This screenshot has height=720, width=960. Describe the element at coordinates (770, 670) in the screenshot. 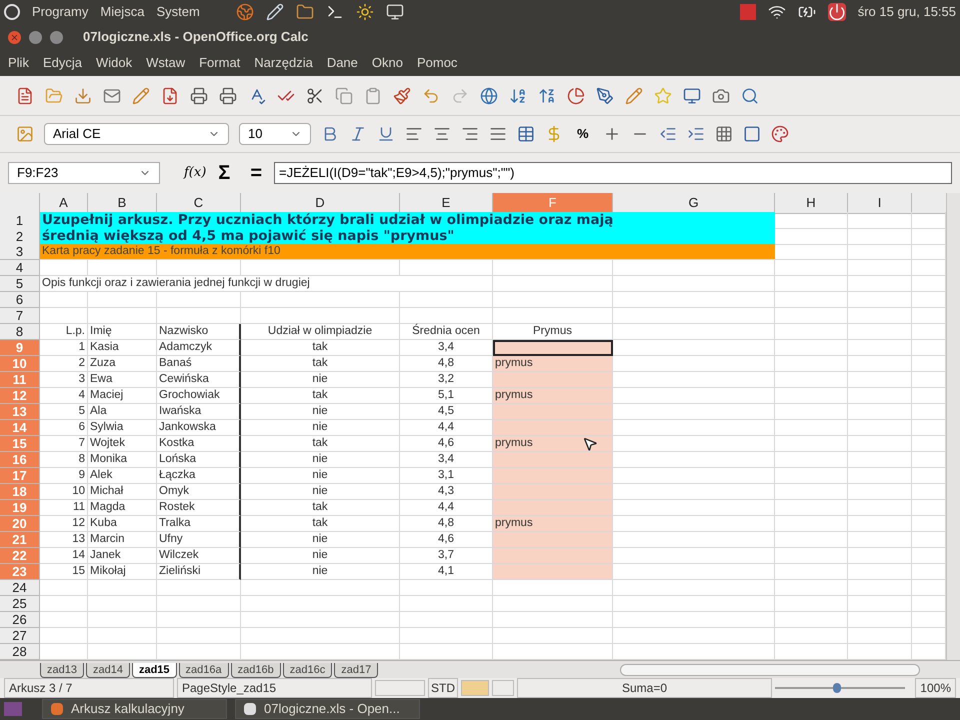

I see `horizontal-scrollbar` at that location.